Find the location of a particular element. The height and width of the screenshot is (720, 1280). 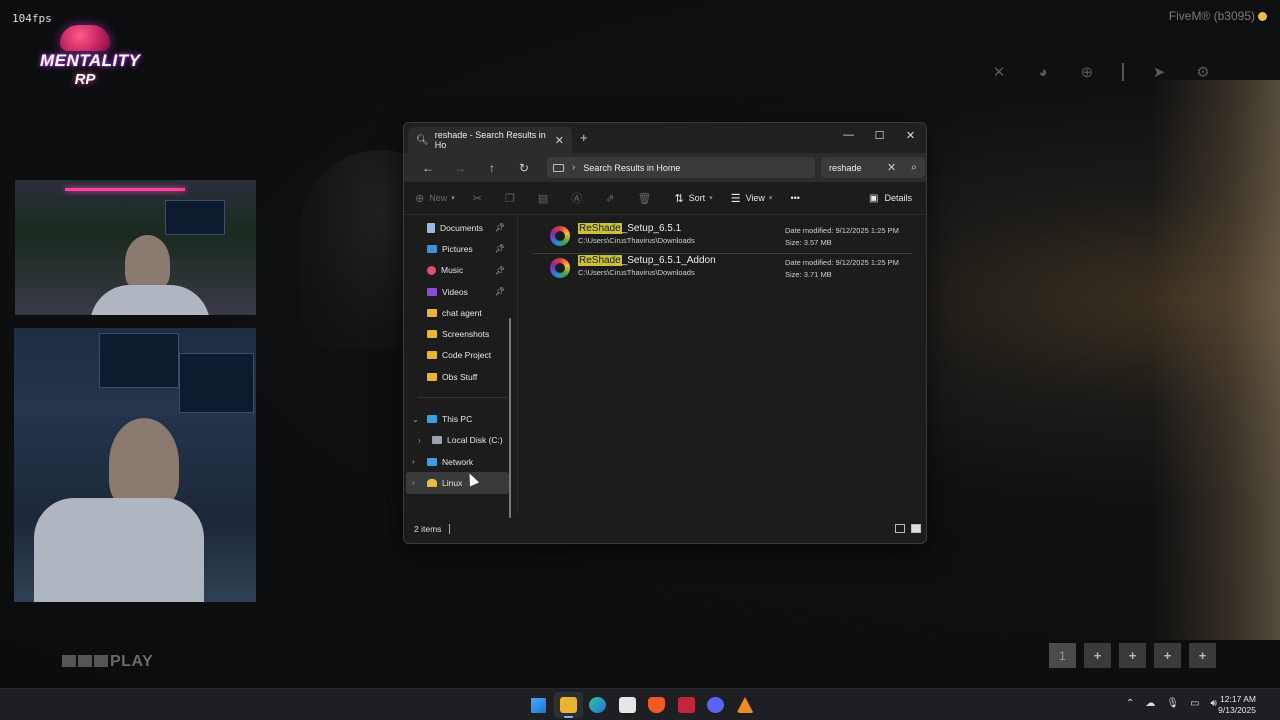

hotbar-slot-1: 1 is located at coordinates (1062, 655).